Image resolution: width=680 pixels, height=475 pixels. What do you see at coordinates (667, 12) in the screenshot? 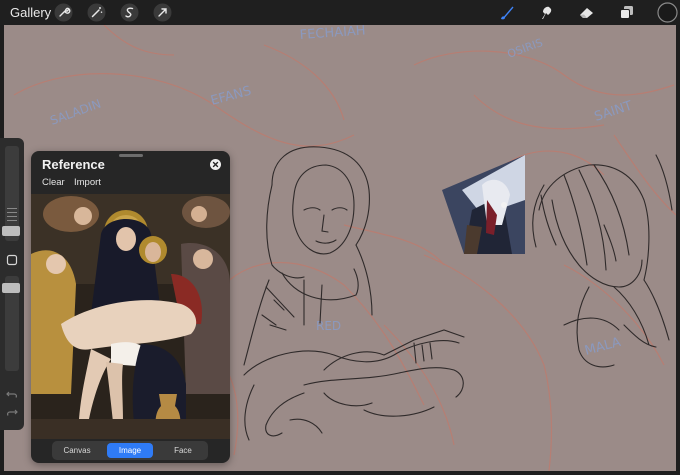
I see `color-swatch-icon` at bounding box center [667, 12].